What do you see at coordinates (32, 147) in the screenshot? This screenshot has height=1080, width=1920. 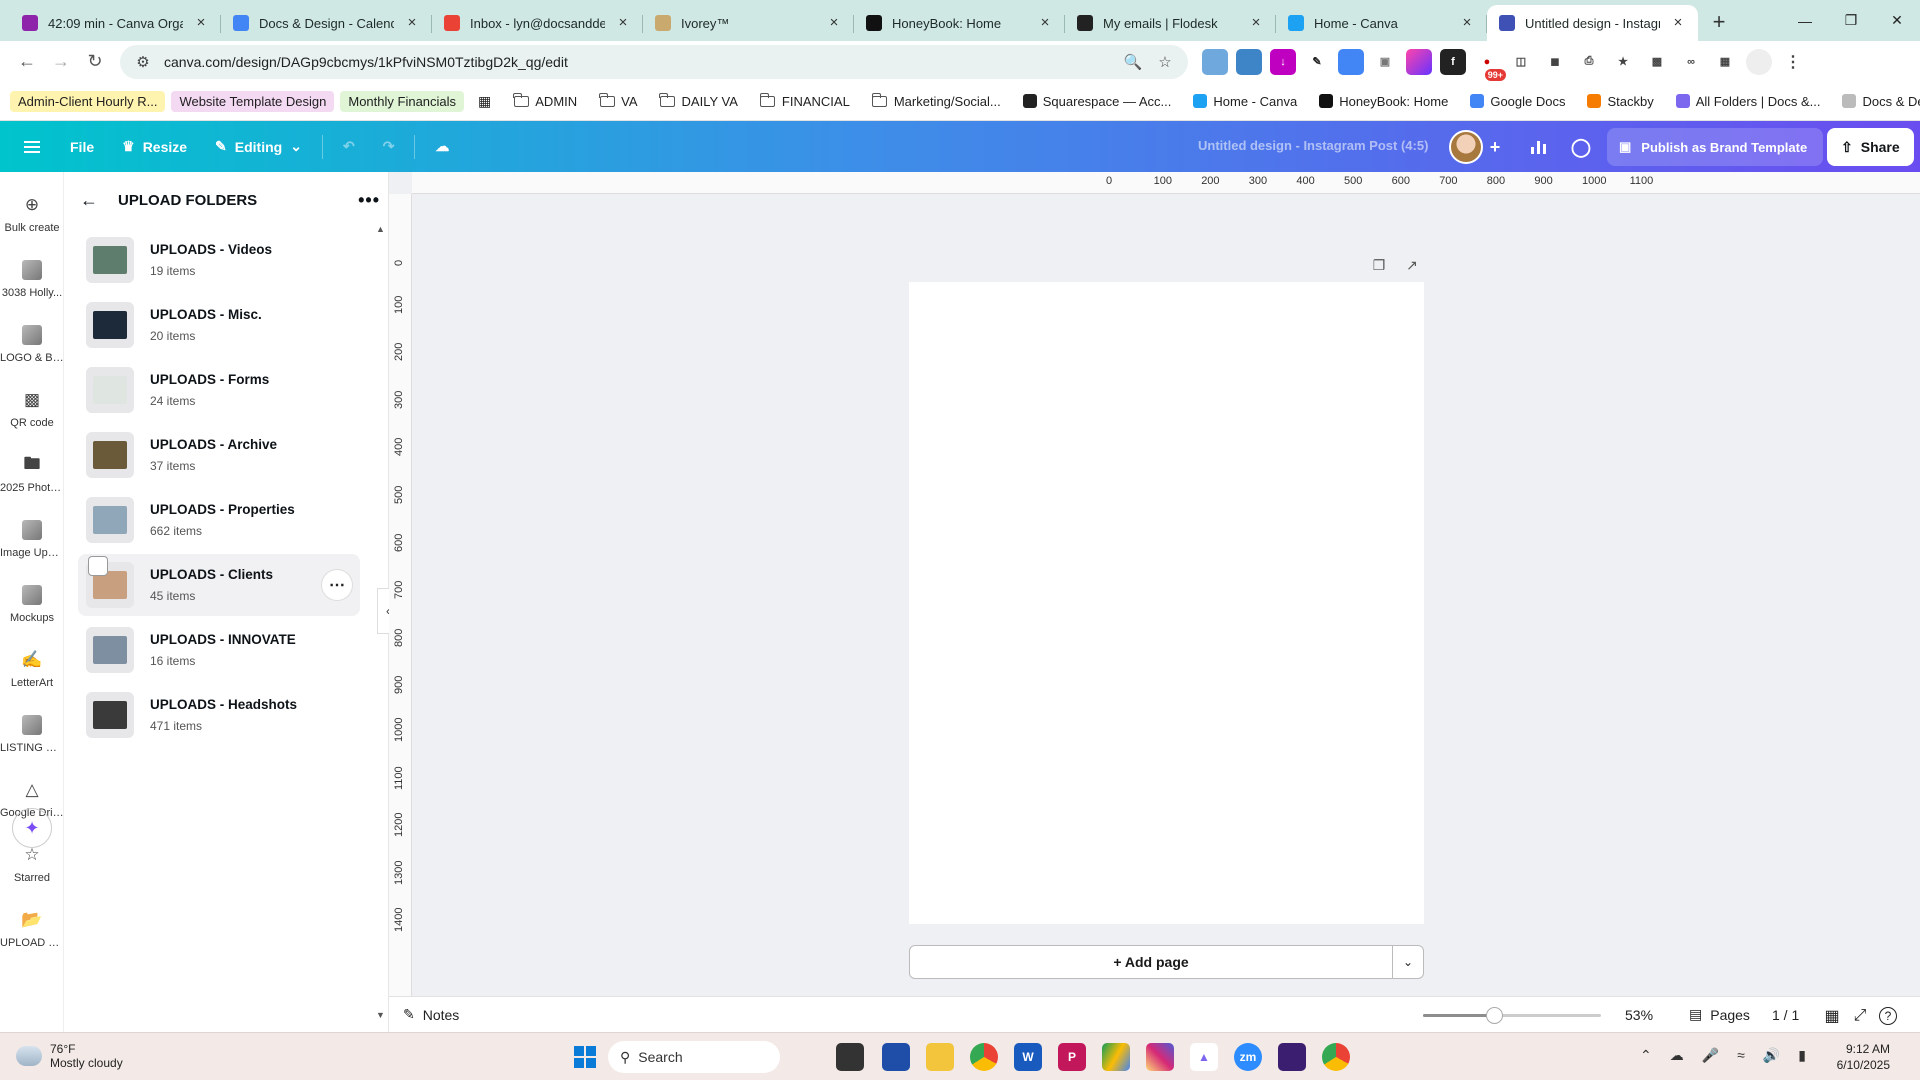 I see `main-menu-button` at bounding box center [32, 147].